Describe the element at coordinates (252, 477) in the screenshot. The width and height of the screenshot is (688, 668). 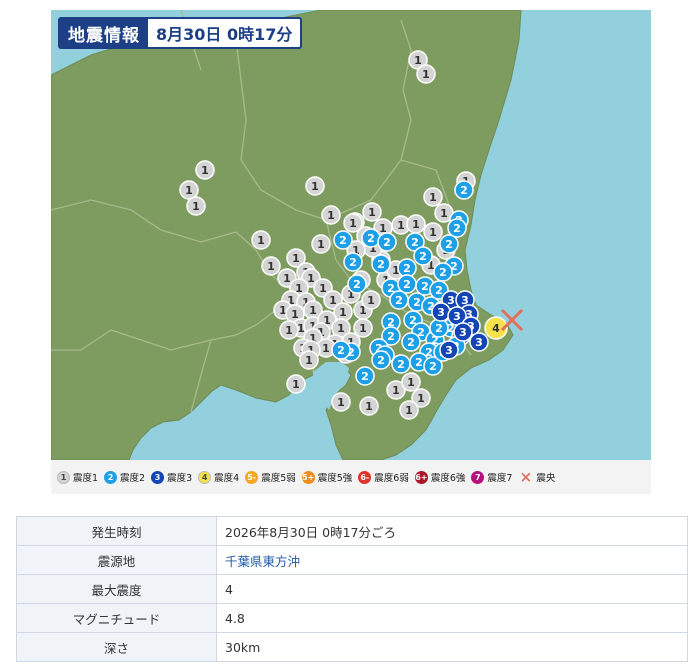
I see `legend-badge: 5-` at that location.